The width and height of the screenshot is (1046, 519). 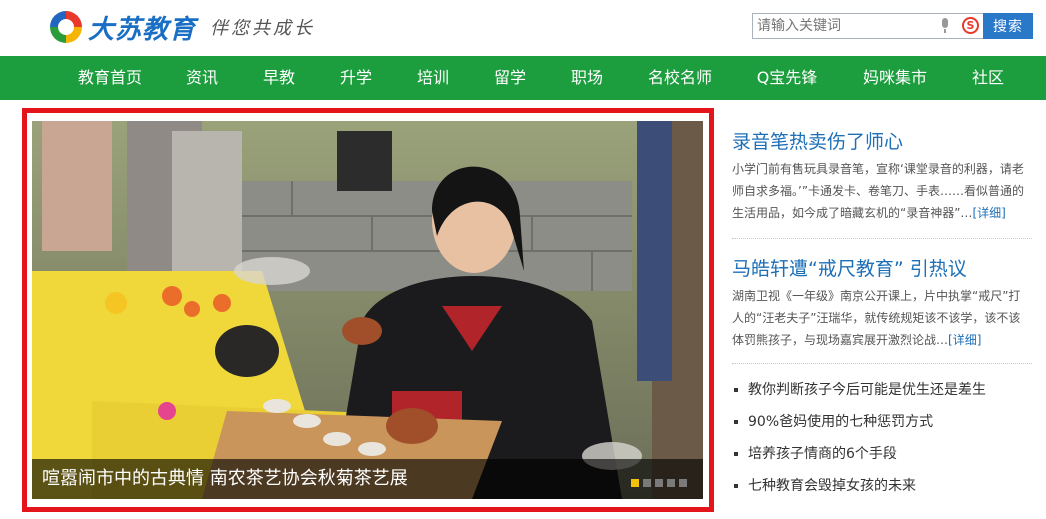 I want to click on site-slogan: 伴您共成长, so click(x=263, y=28).